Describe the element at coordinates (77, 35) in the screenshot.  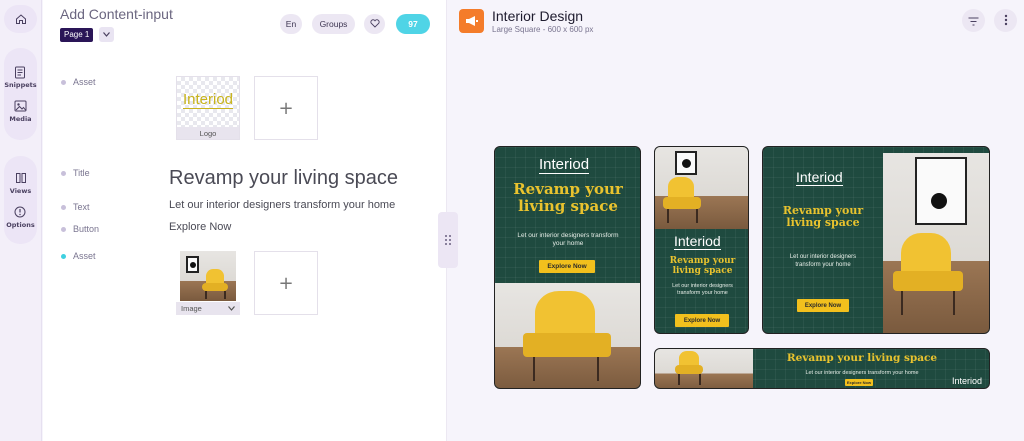
I see `page-selector: Page 1` at that location.